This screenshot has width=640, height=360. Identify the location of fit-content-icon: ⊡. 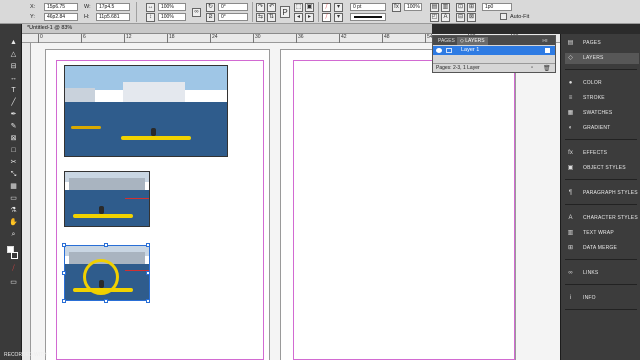
(460, 7).